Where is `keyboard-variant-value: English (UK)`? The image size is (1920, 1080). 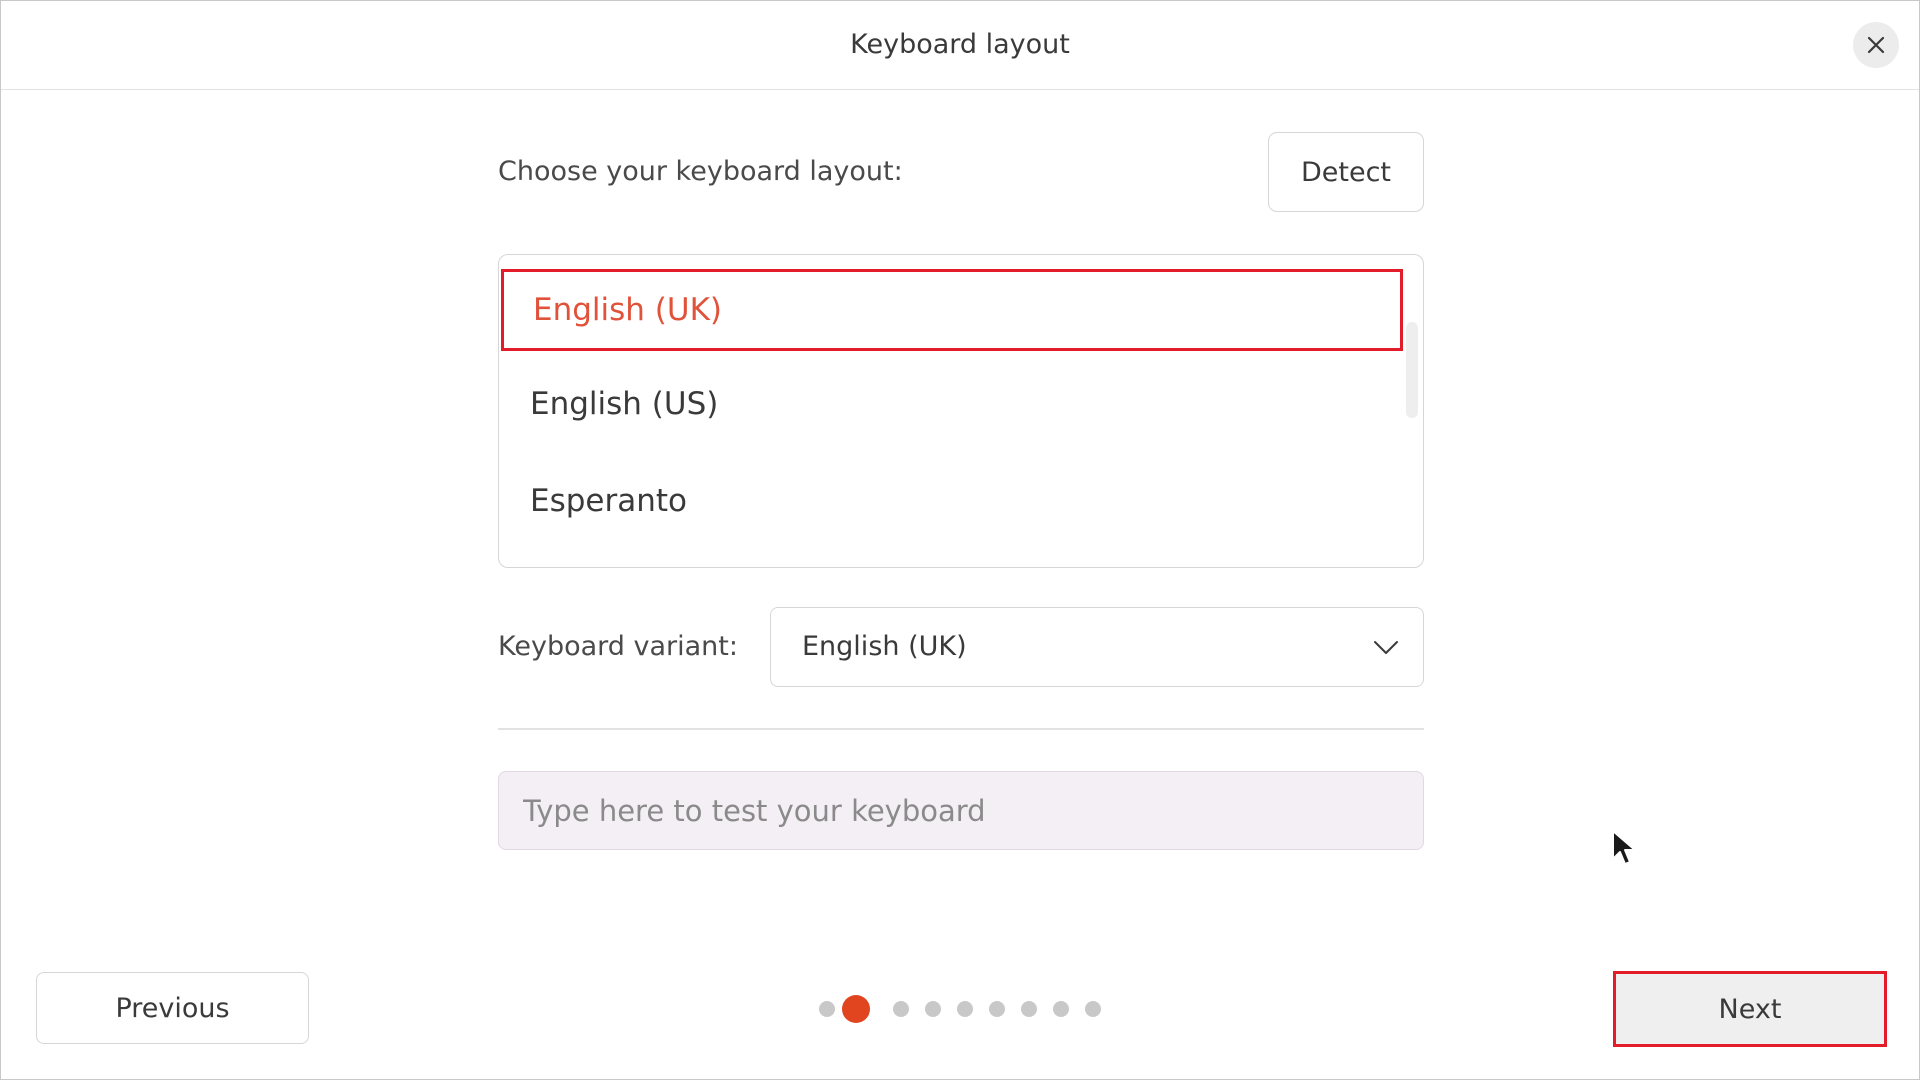 keyboard-variant-value: English (UK) is located at coordinates (884, 646).